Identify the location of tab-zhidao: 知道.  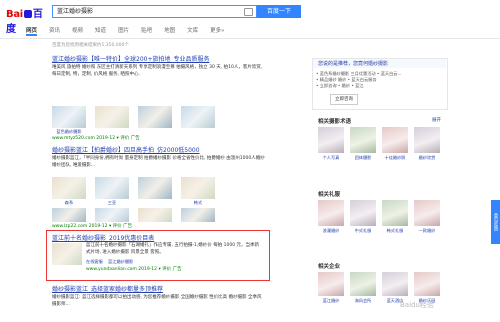
(100, 31).